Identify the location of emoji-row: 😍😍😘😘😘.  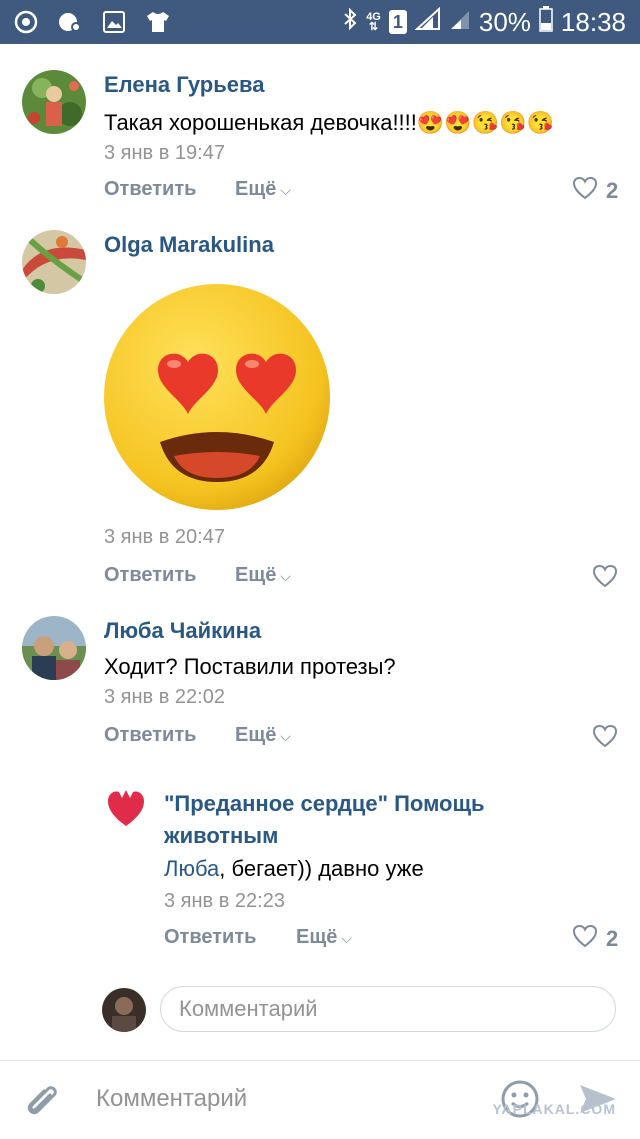
(485, 122).